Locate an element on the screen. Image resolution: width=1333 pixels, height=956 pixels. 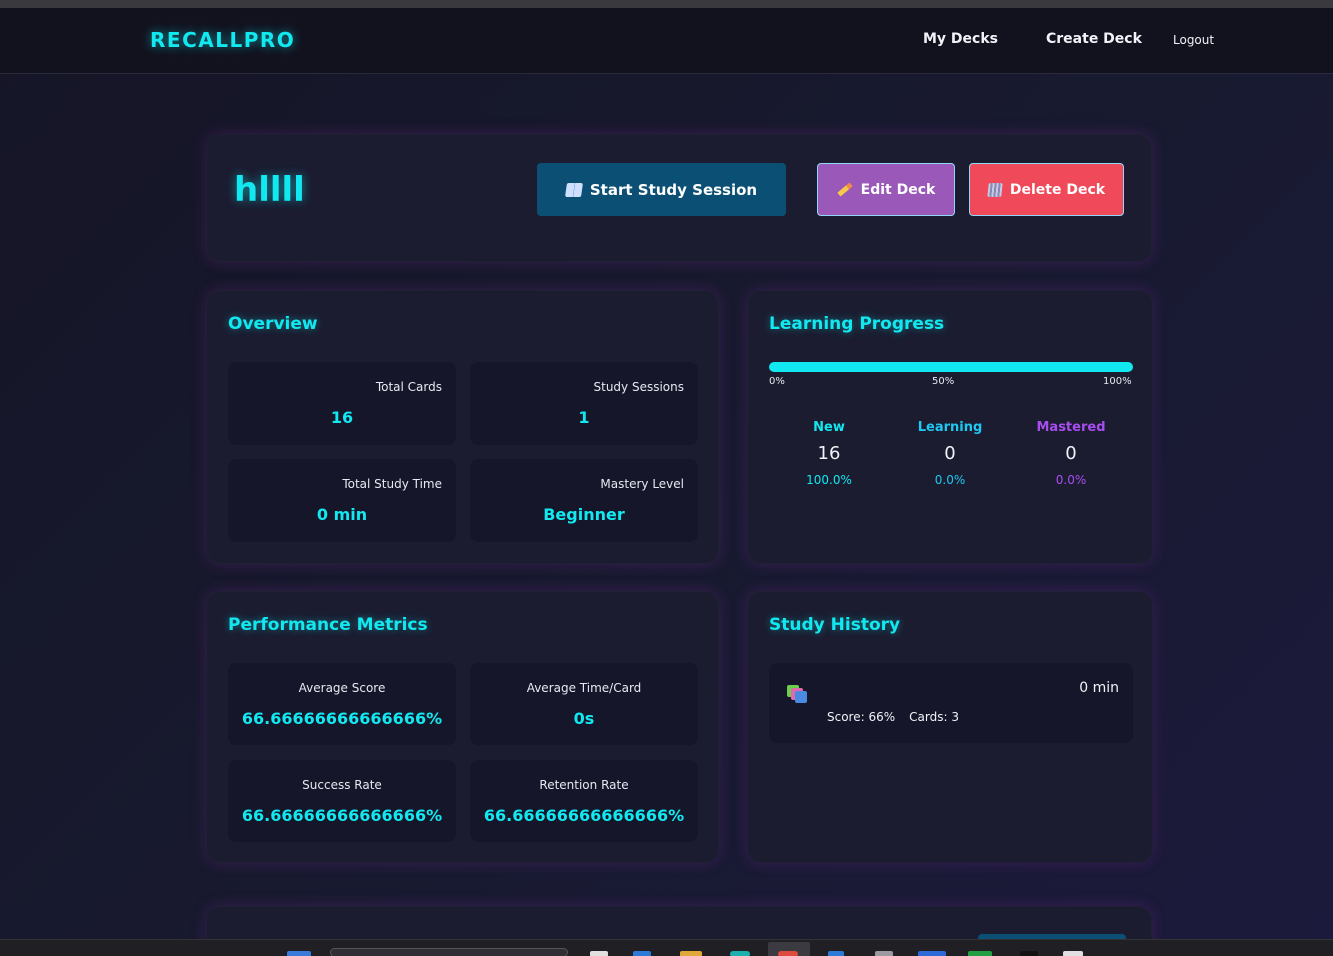
col-count: 16 is located at coordinates (829, 453).